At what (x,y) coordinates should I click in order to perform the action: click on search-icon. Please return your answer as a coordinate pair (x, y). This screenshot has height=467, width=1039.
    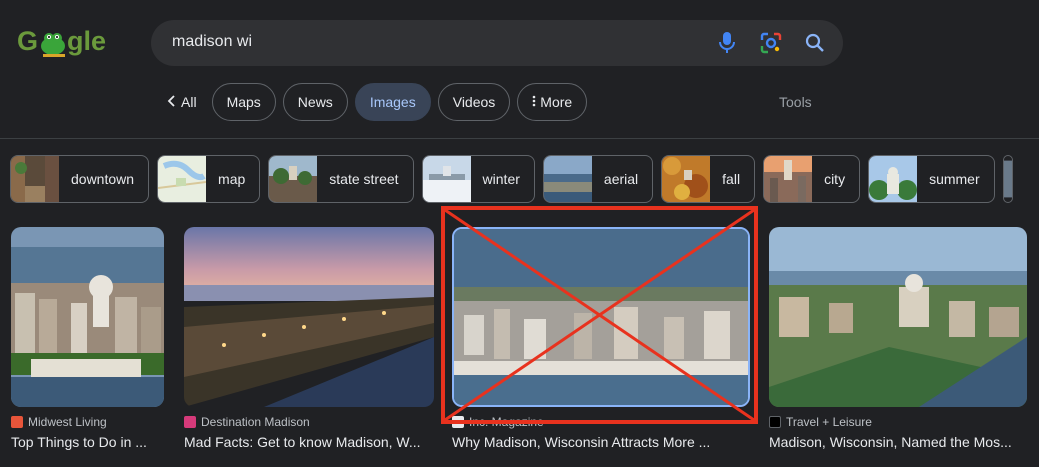
    Looking at the image, I should click on (815, 43).